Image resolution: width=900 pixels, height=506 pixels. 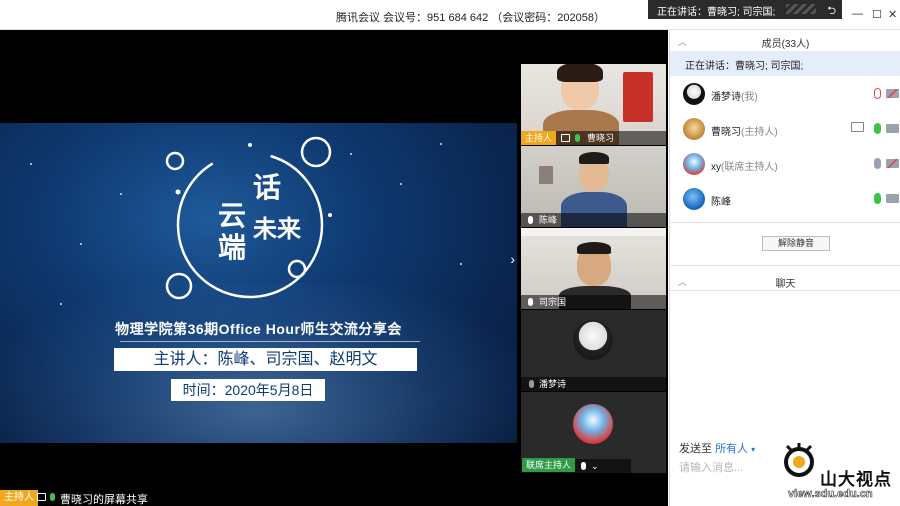 What do you see at coordinates (839, 471) in the screenshot?
I see `watermark-logo: 山大视点 view.sdu.edu.cn` at bounding box center [839, 471].